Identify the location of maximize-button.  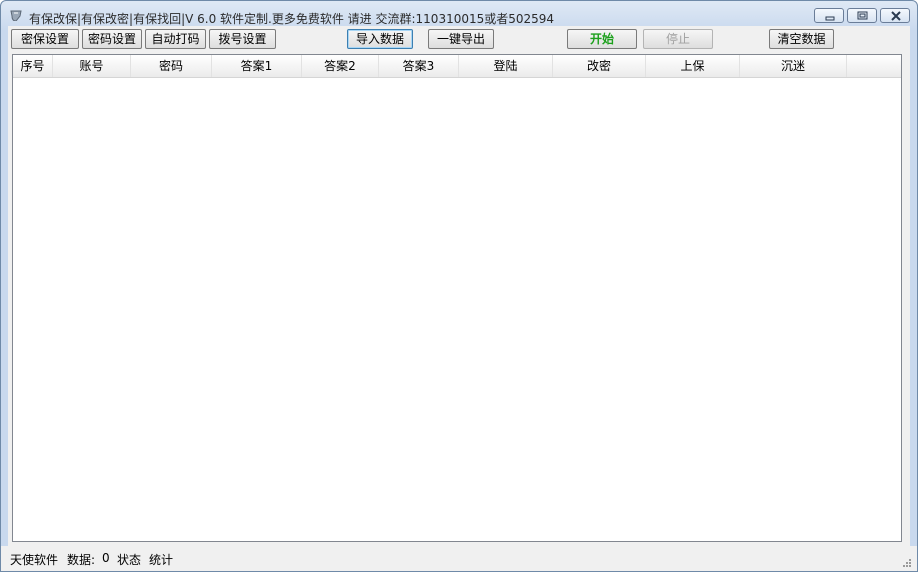
(862, 15).